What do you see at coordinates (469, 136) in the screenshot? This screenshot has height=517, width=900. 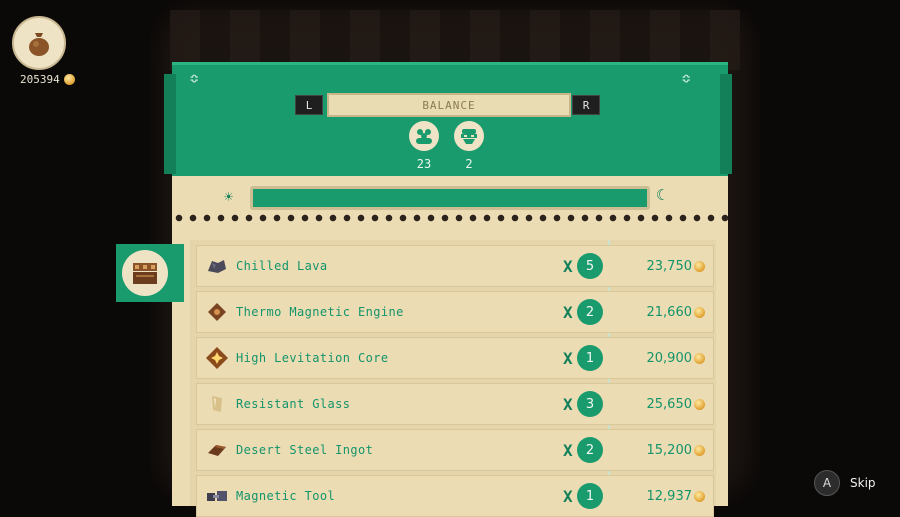 I see `bandit-icon` at bounding box center [469, 136].